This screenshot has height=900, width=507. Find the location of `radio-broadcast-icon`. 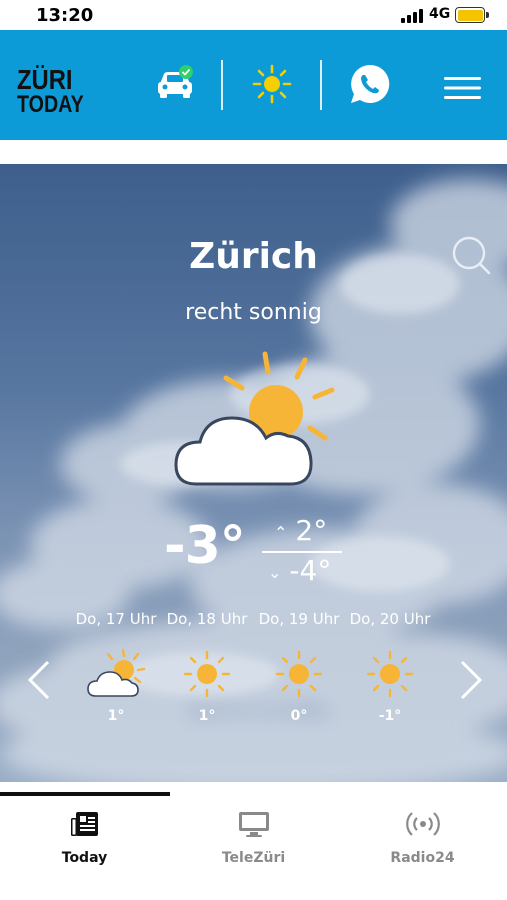

radio-broadcast-icon is located at coordinates (423, 826).